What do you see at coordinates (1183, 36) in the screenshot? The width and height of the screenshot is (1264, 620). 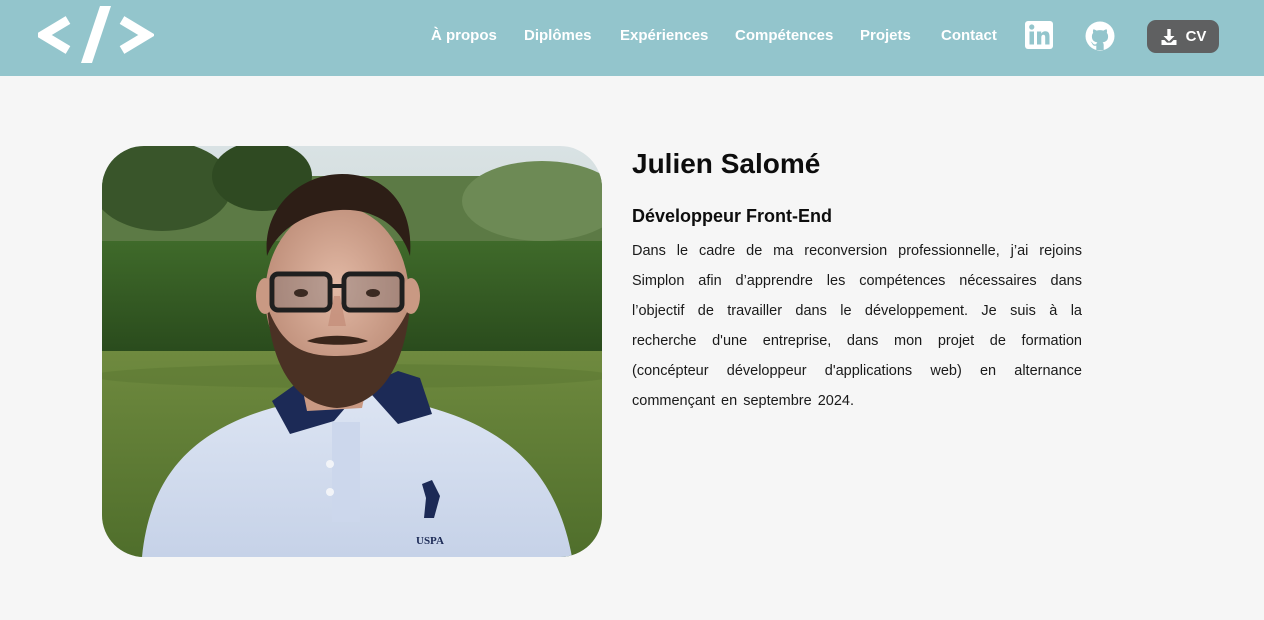 I see `download-cv-button: CV` at bounding box center [1183, 36].